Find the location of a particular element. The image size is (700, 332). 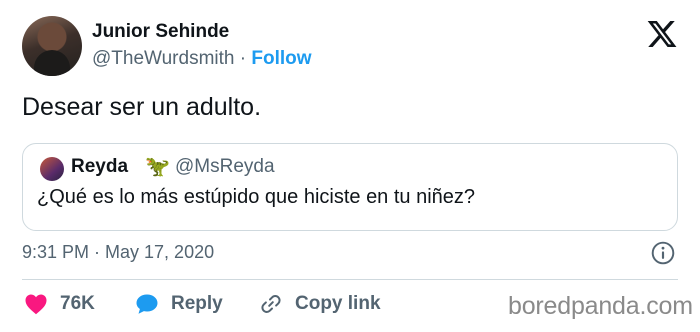

copy-link-button: Copy link is located at coordinates (320, 304).